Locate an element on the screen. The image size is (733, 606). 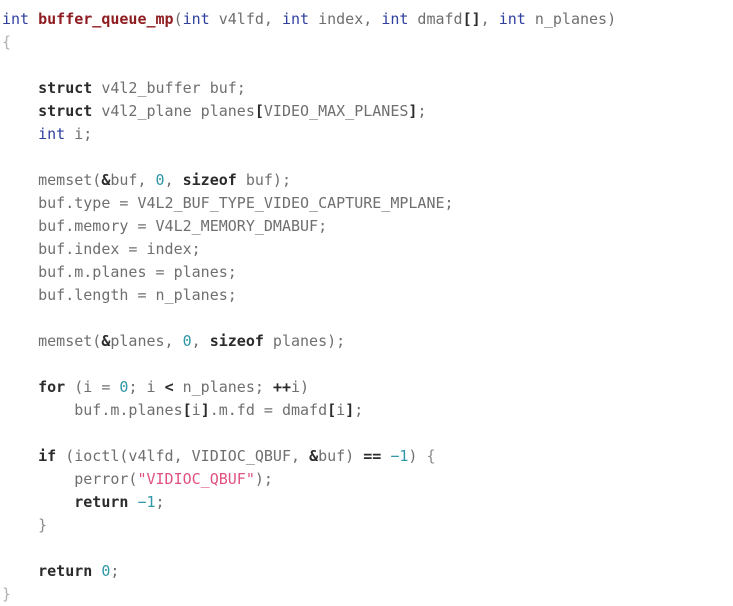
code-token: struct is located at coordinates (65, 88).